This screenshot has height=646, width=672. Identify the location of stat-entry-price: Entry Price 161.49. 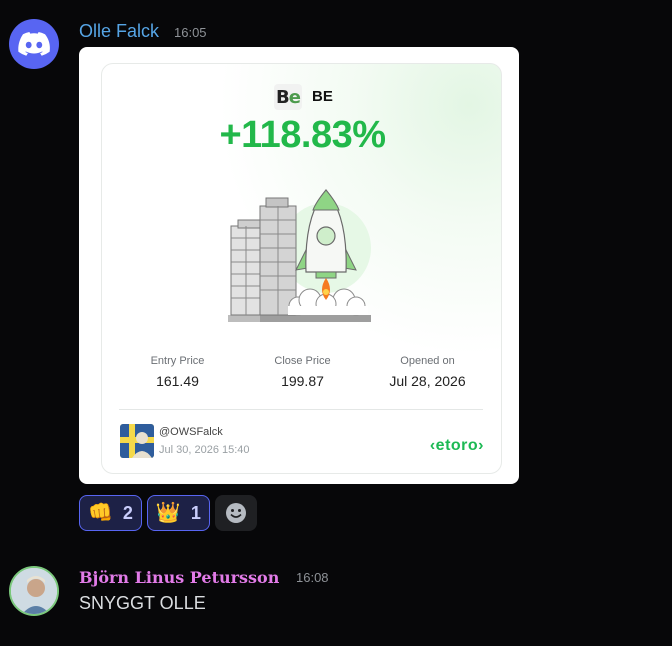
(177, 371).